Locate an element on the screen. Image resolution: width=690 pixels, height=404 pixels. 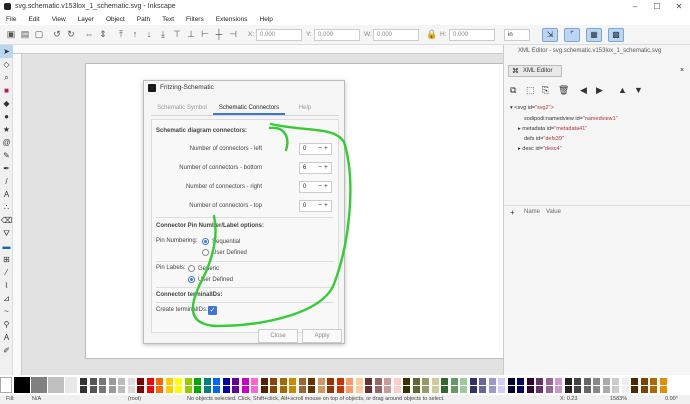
close-icon: ✕ is located at coordinates (679, 6).